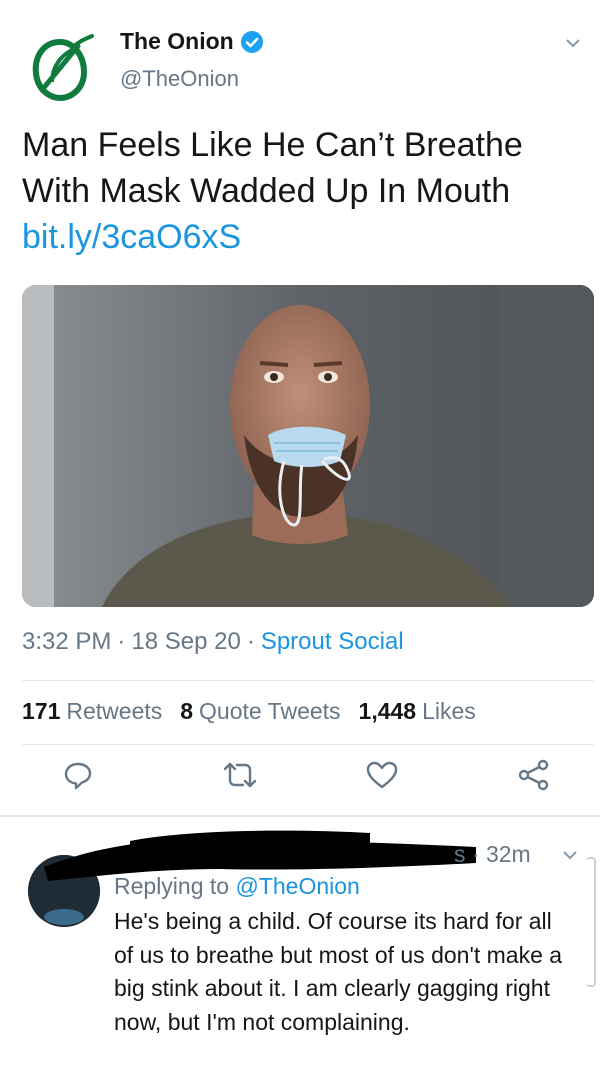 This screenshot has width=600, height=1067. I want to click on reply-button, so click(78, 775).